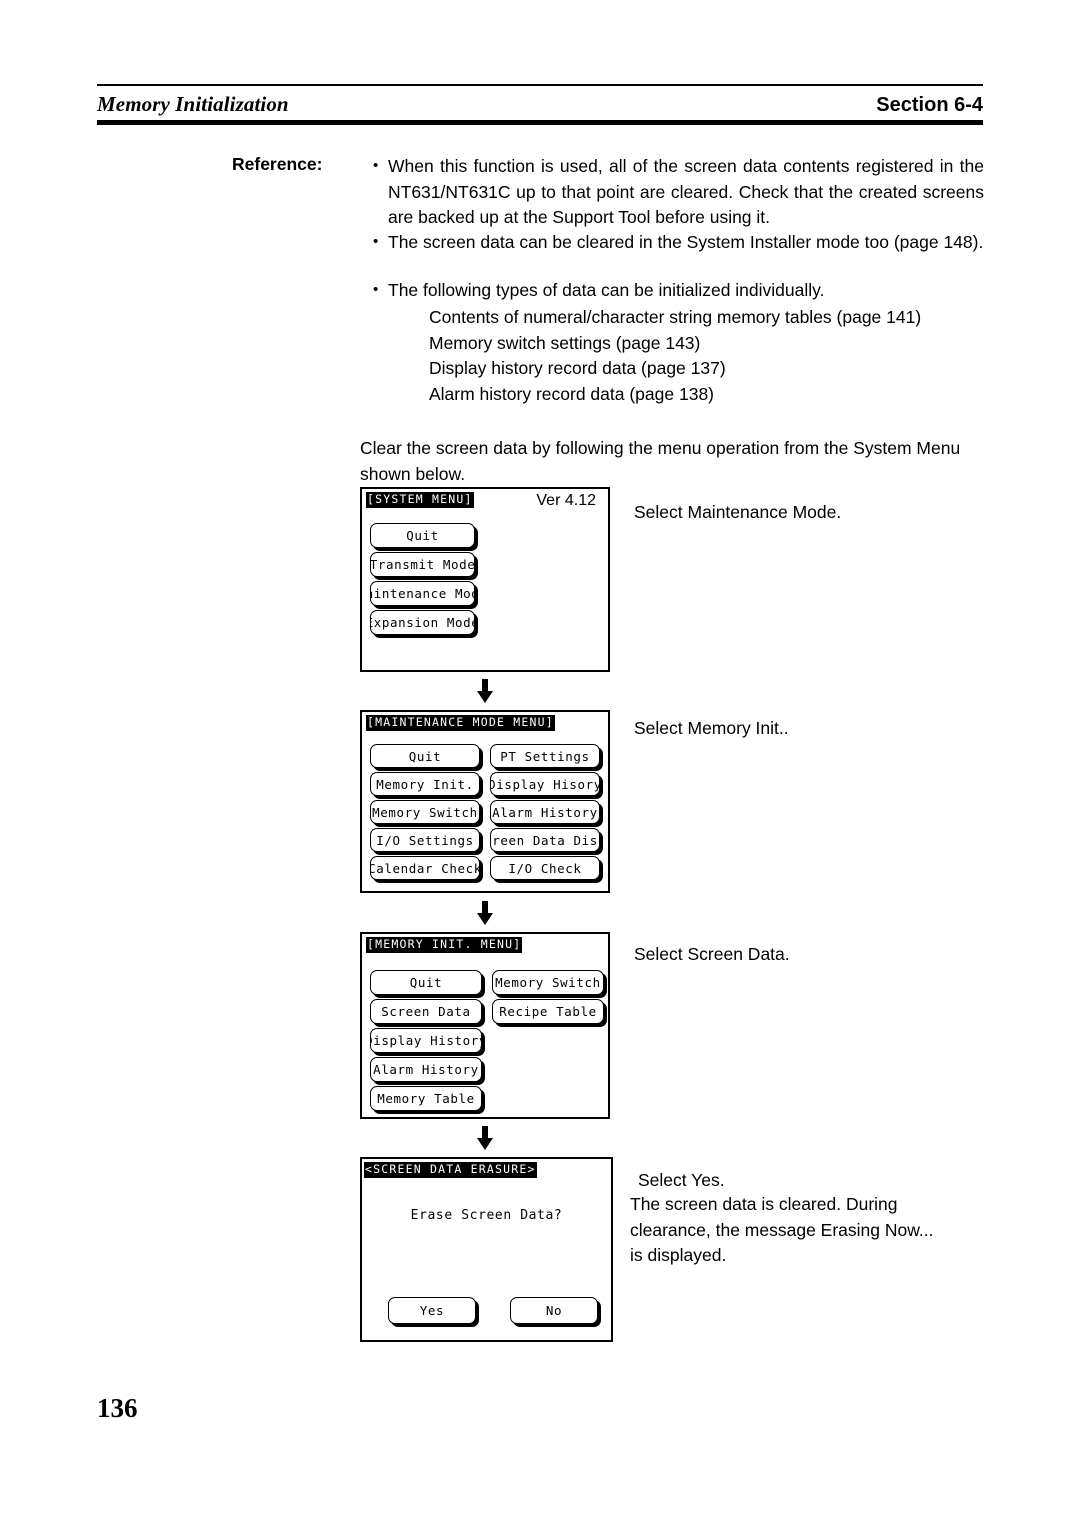  I want to click on button-no: No, so click(554, 1310).